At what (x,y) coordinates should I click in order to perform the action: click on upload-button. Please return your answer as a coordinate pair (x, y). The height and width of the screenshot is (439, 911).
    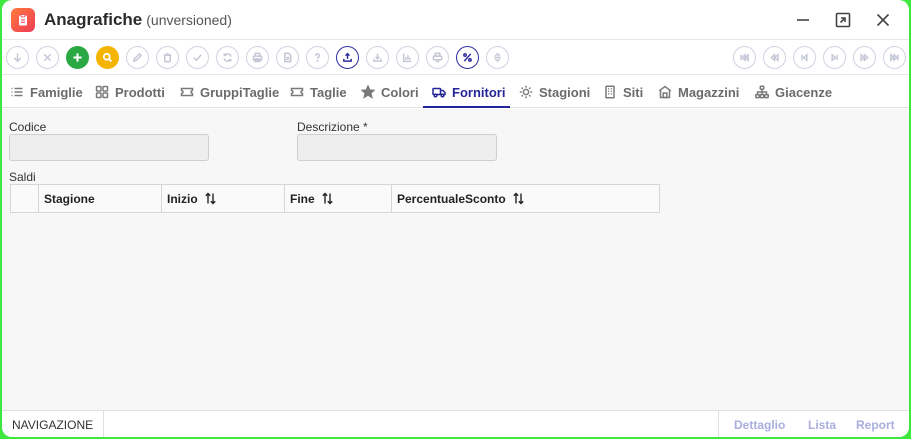
    Looking at the image, I should click on (347, 57).